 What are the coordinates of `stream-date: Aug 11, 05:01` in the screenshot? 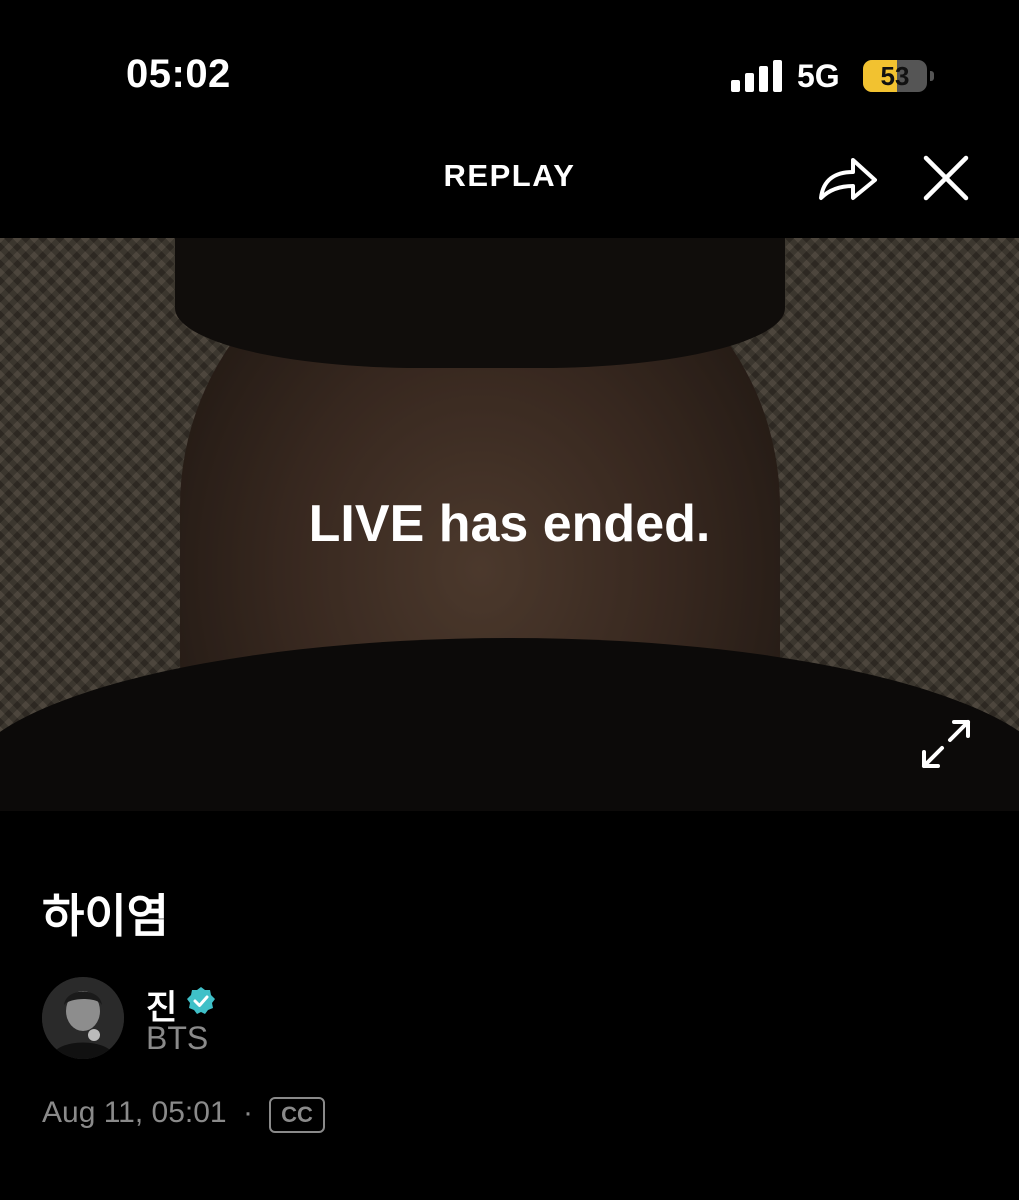 It's located at (134, 1112).